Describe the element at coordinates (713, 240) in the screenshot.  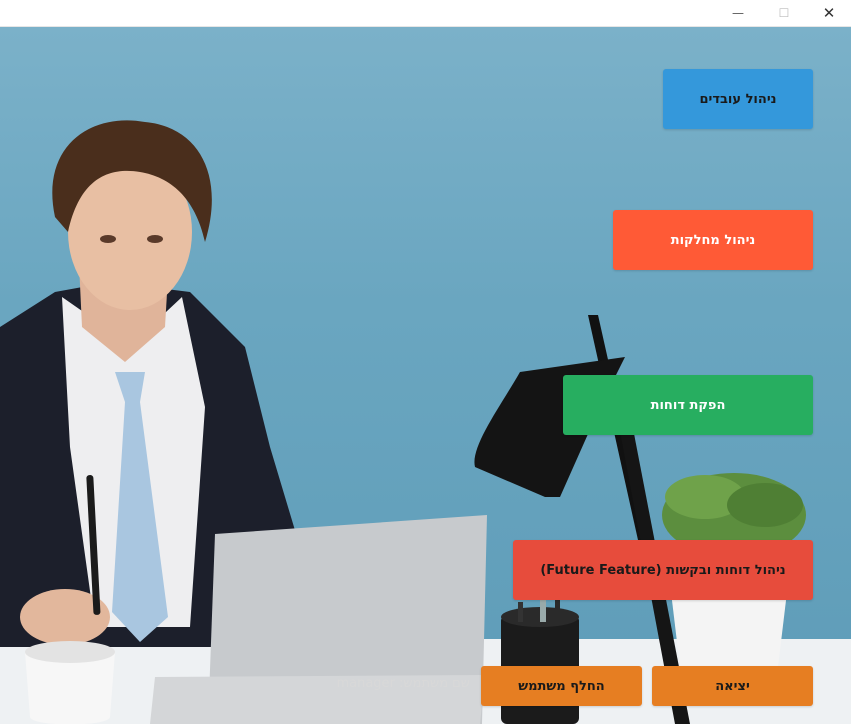
I see `manage-departments-button: ניהול מחלקות` at that location.